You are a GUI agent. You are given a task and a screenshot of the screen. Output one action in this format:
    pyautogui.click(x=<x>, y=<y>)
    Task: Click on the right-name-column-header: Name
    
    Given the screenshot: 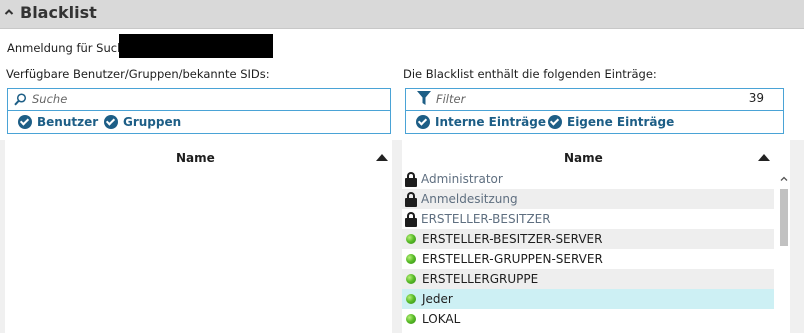 What is the action you would take?
    pyautogui.click(x=596, y=158)
    